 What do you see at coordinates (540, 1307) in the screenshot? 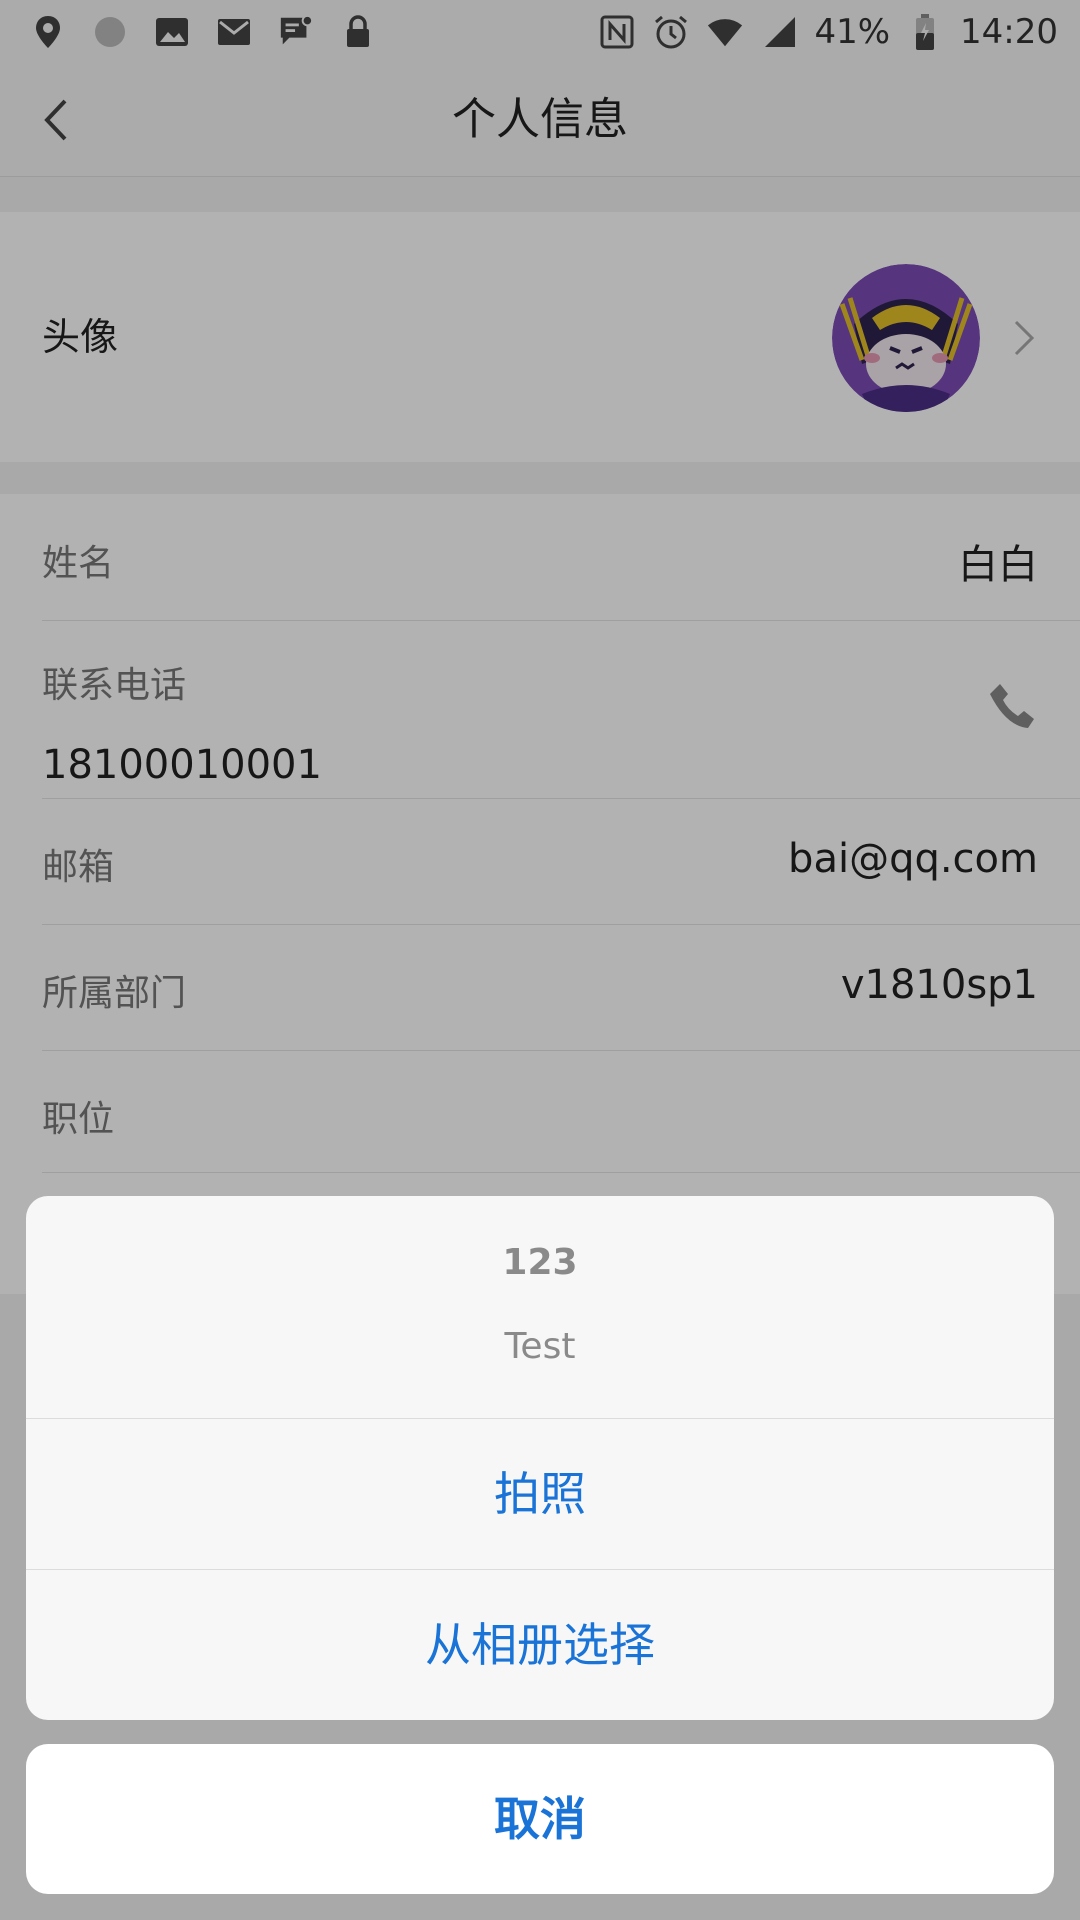
I see `action-sheet-header: 123 Test` at bounding box center [540, 1307].